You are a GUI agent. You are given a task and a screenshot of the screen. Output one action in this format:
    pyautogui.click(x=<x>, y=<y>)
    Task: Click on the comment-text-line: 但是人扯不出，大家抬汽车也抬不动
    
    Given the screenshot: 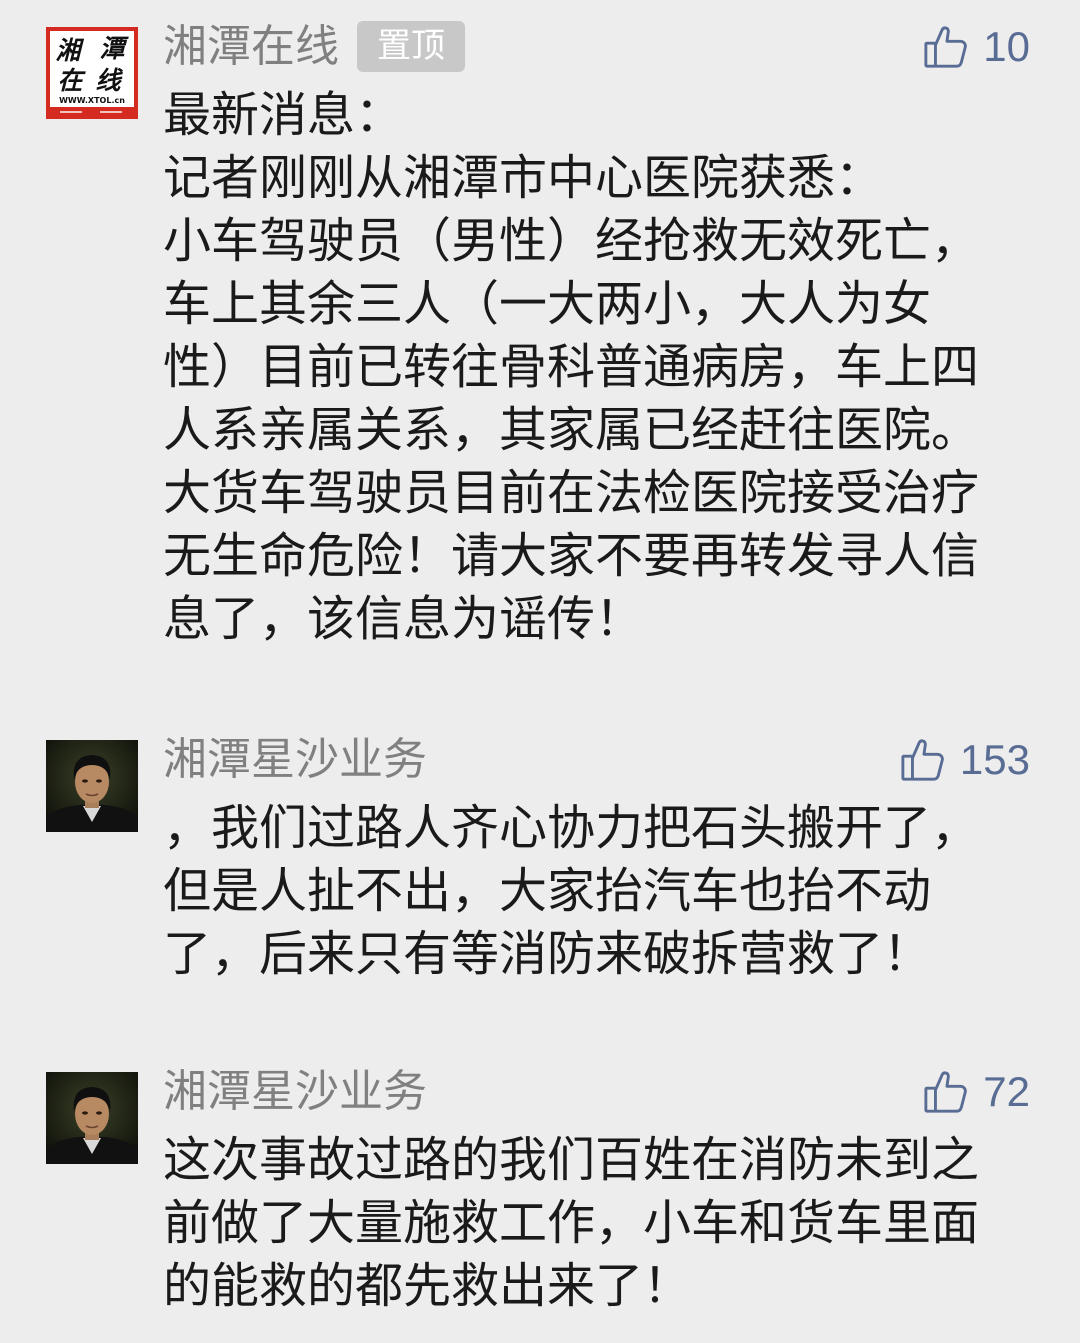 What is the action you would take?
    pyautogui.click(x=547, y=891)
    